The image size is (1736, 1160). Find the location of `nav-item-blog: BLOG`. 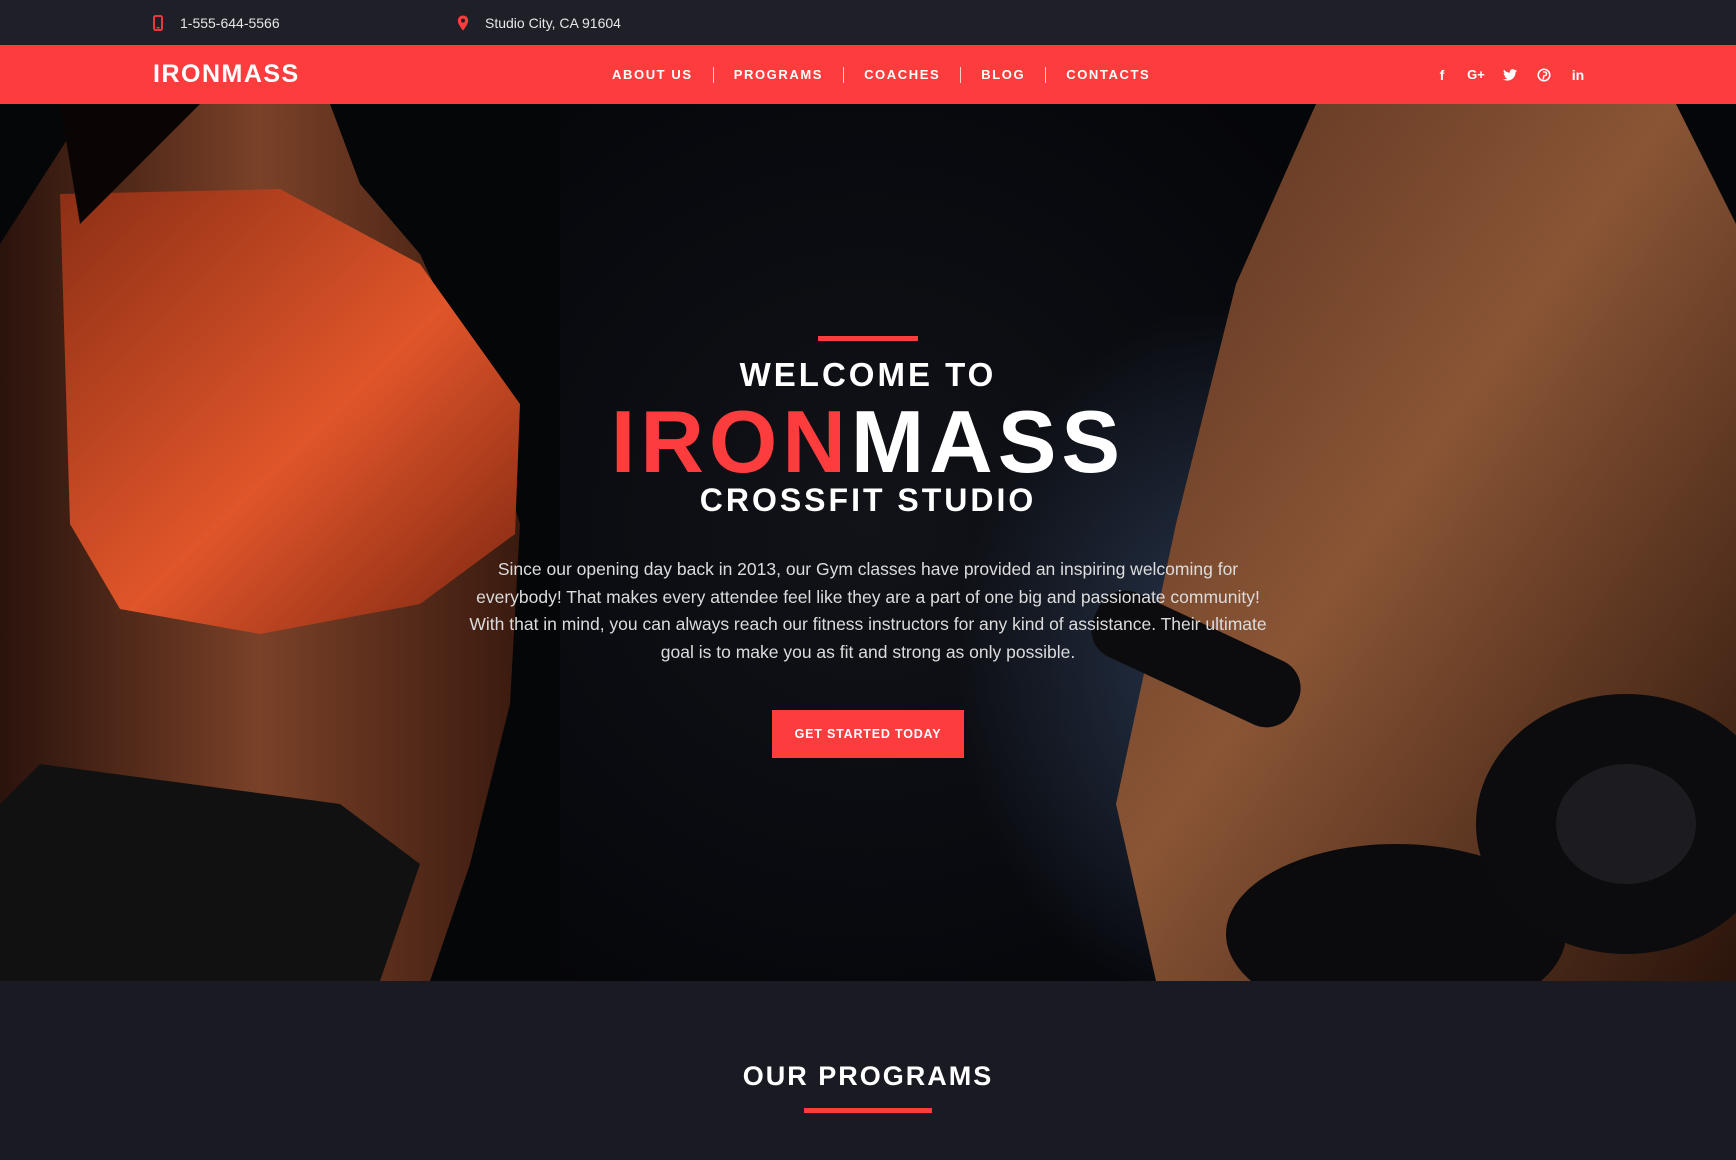

nav-item-blog: BLOG is located at coordinates (1003, 74).